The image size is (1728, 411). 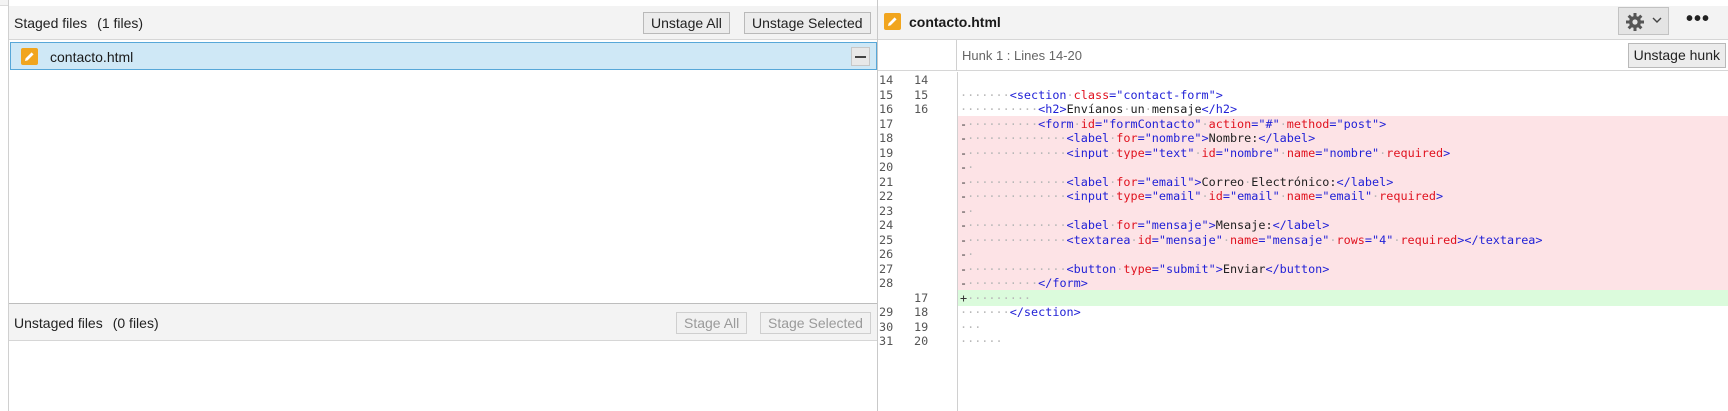 I want to click on unstaged-count: (0 files), so click(x=135, y=323).